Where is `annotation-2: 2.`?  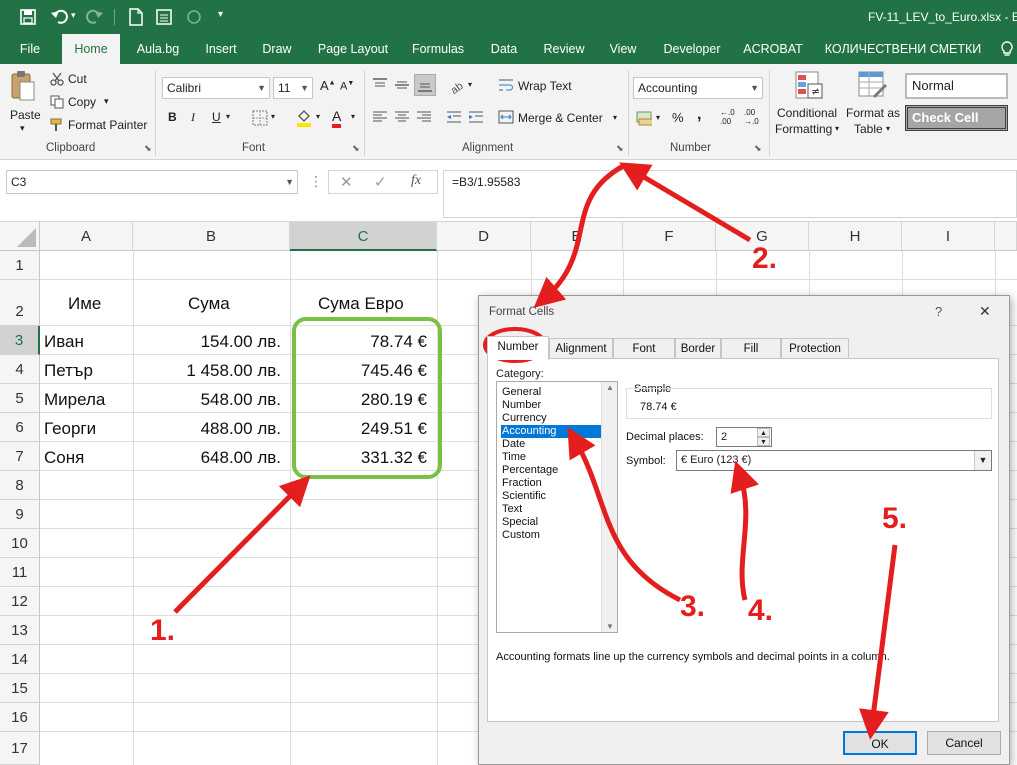
annotation-2: 2. is located at coordinates (765, 258).